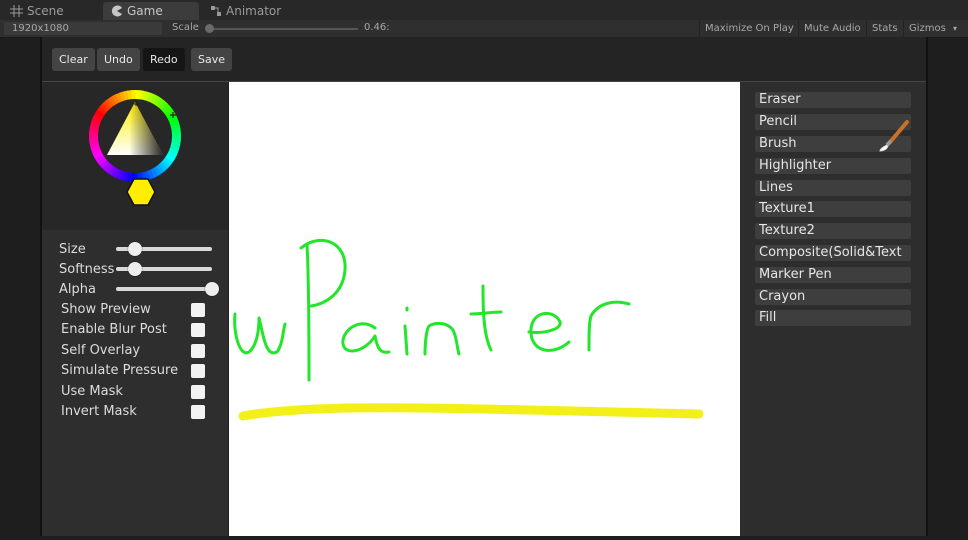  I want to click on maximize-on-play-button: Maximize On Play, so click(749, 28).